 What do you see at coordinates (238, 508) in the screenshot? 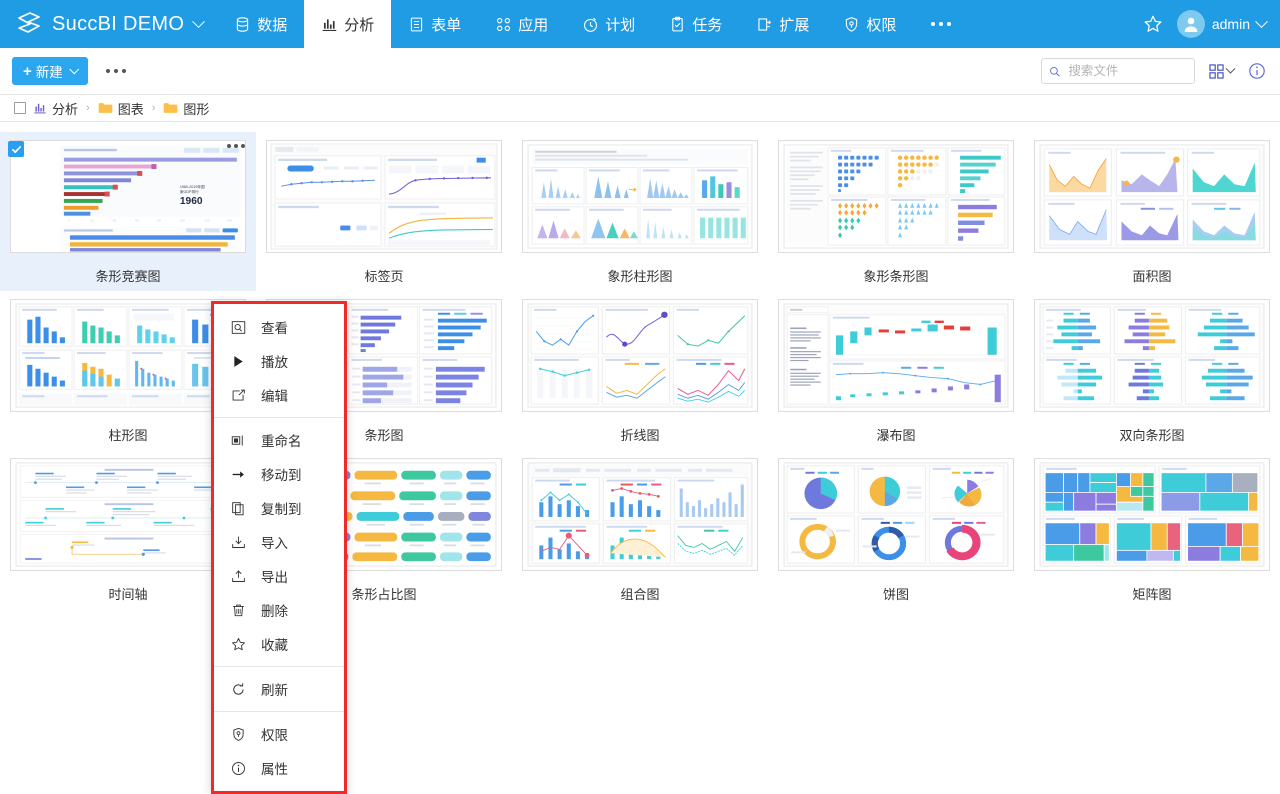
I see `copy-icon` at bounding box center [238, 508].